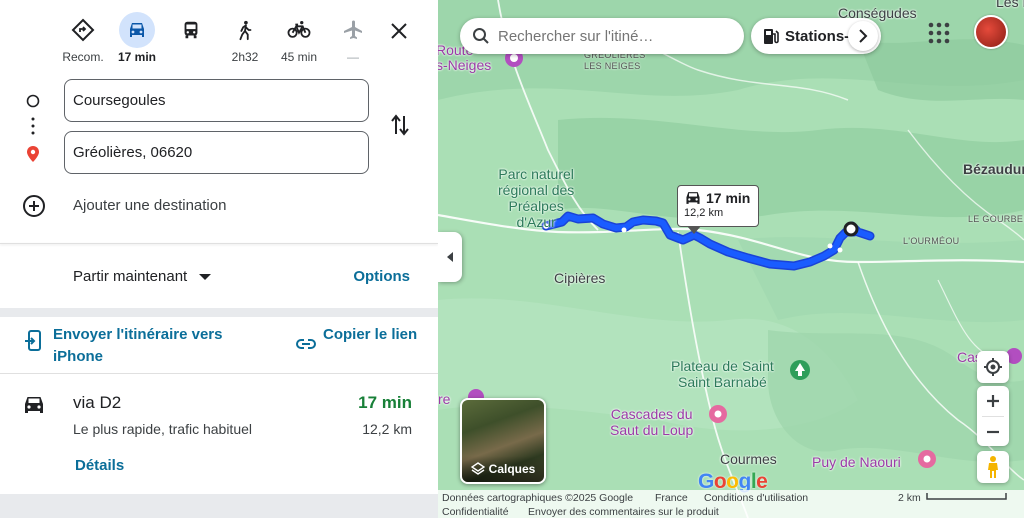 This screenshot has height=518, width=1024. I want to click on origin-circle-icon, so click(33, 101).